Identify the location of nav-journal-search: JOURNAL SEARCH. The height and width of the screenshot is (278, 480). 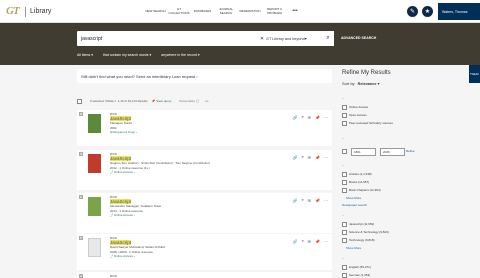
(226, 11).